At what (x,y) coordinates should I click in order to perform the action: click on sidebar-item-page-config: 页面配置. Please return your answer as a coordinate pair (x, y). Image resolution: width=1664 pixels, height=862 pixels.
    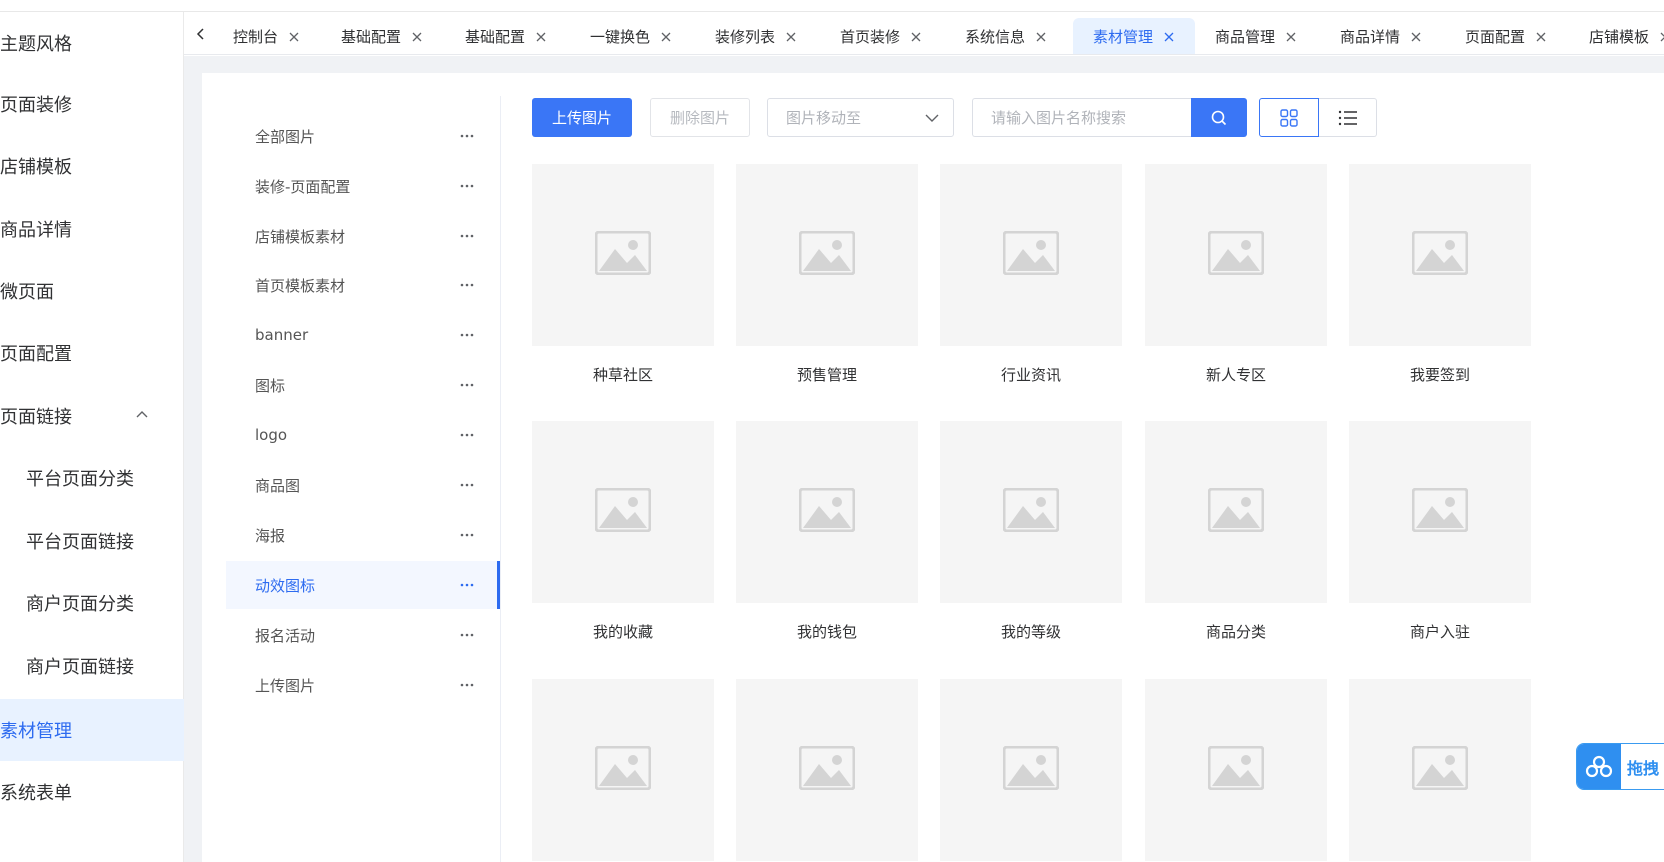
    Looking at the image, I should click on (92, 353).